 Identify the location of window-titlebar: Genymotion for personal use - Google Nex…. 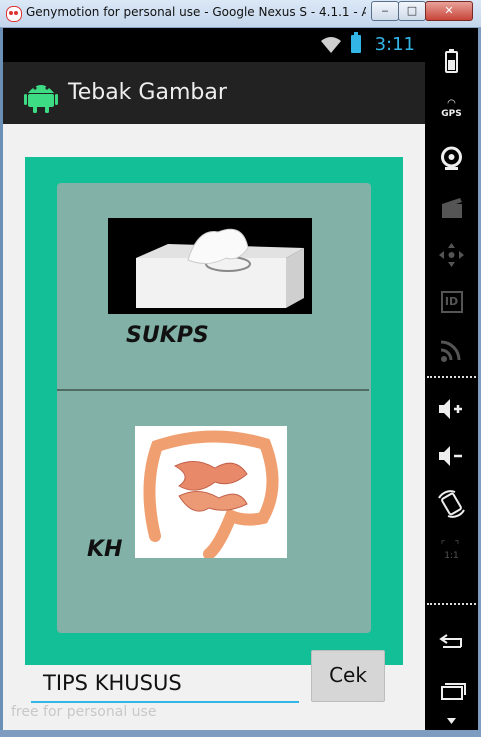
(240, 14).